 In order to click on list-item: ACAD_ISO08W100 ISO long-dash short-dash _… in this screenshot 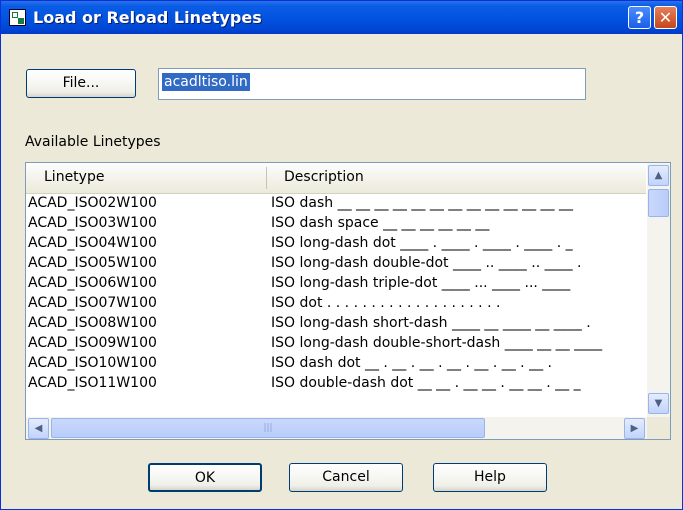, I will do `click(336, 324)`.